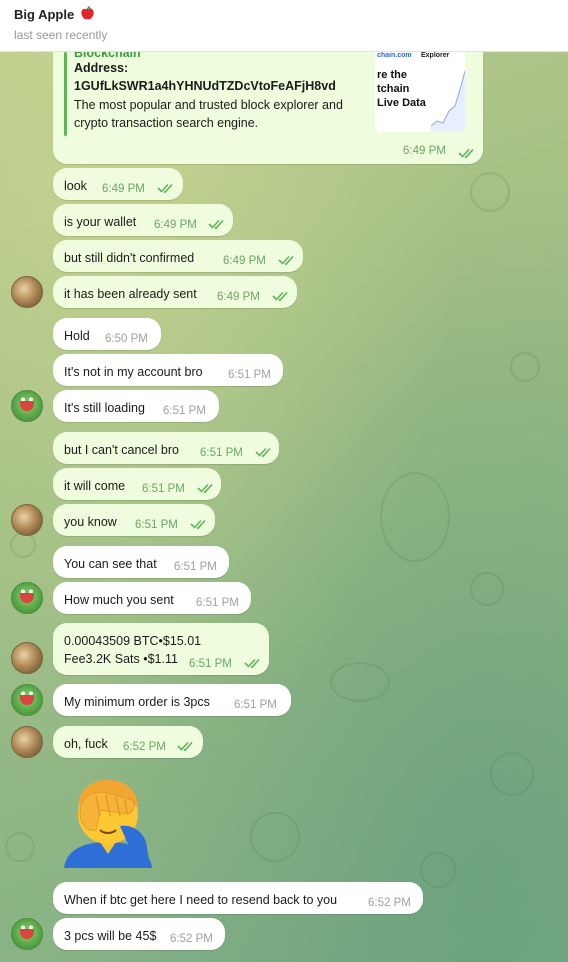  I want to click on message-bubble-outgoing: oh, fuck 6:52 PM, so click(128, 742).